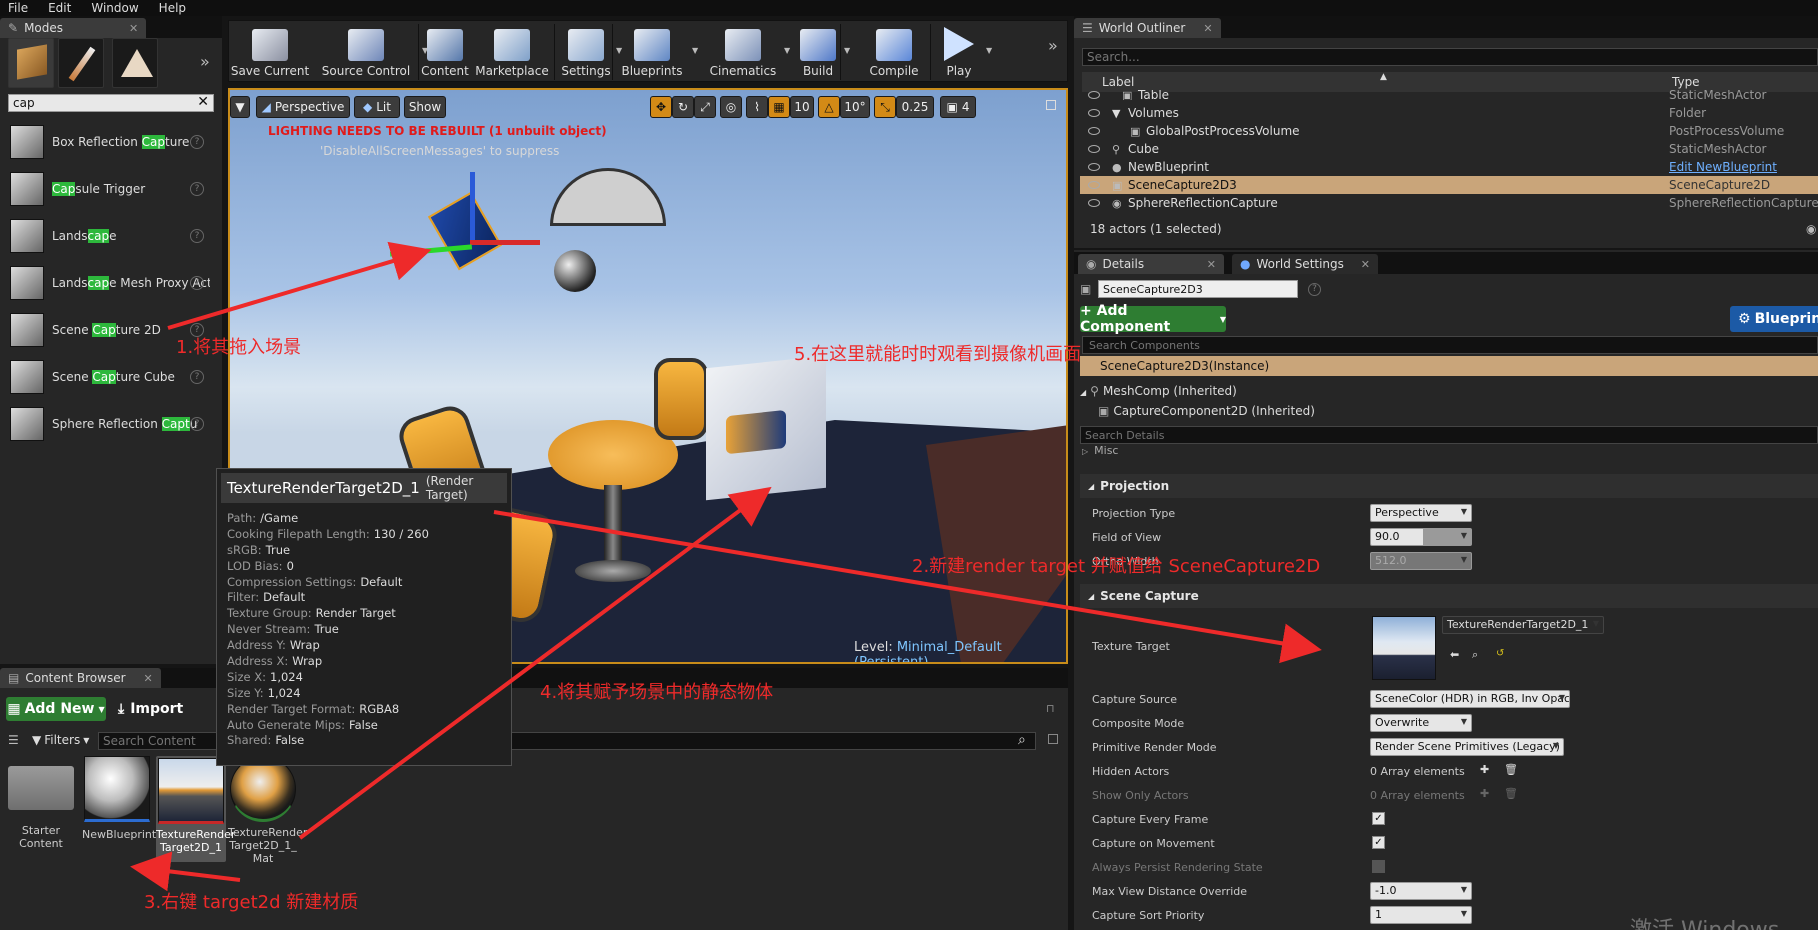 This screenshot has width=1818, height=930. What do you see at coordinates (110, 189) in the screenshot?
I see `place-item: Capsule Trigger?` at bounding box center [110, 189].